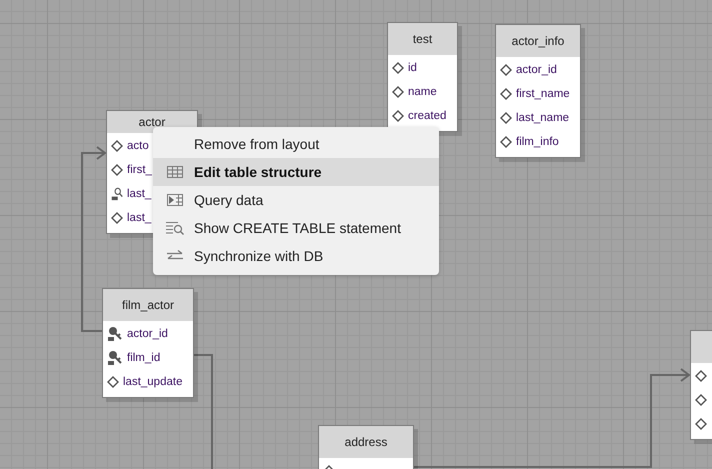 Image resolution: width=712 pixels, height=469 pixels. What do you see at coordinates (537, 142) in the screenshot?
I see `column-name: film_info` at bounding box center [537, 142].